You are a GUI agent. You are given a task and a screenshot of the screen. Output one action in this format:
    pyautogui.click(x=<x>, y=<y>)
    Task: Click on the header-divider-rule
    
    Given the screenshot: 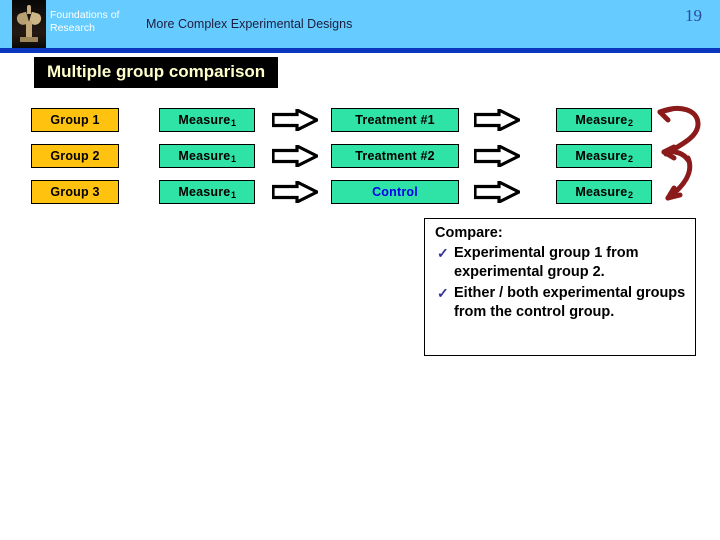 What is the action you would take?
    pyautogui.click(x=360, y=50)
    